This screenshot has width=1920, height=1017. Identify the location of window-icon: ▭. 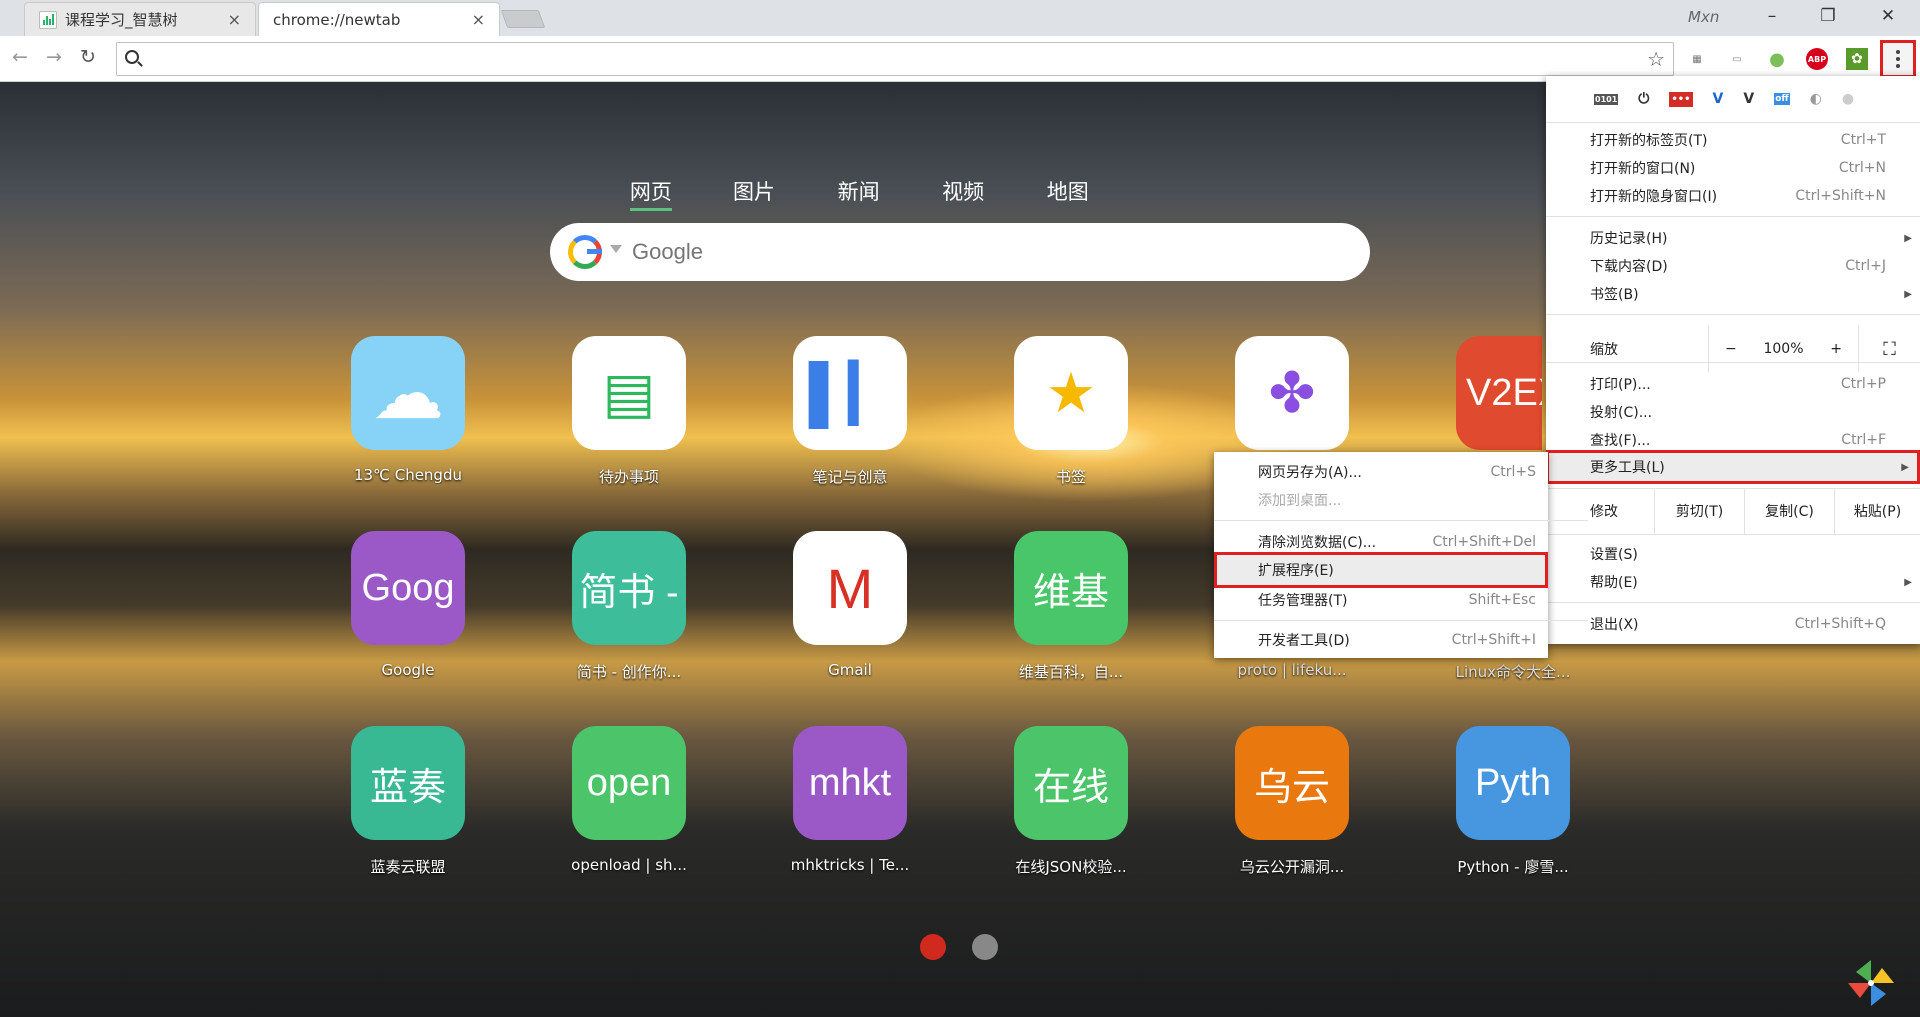
(1737, 59).